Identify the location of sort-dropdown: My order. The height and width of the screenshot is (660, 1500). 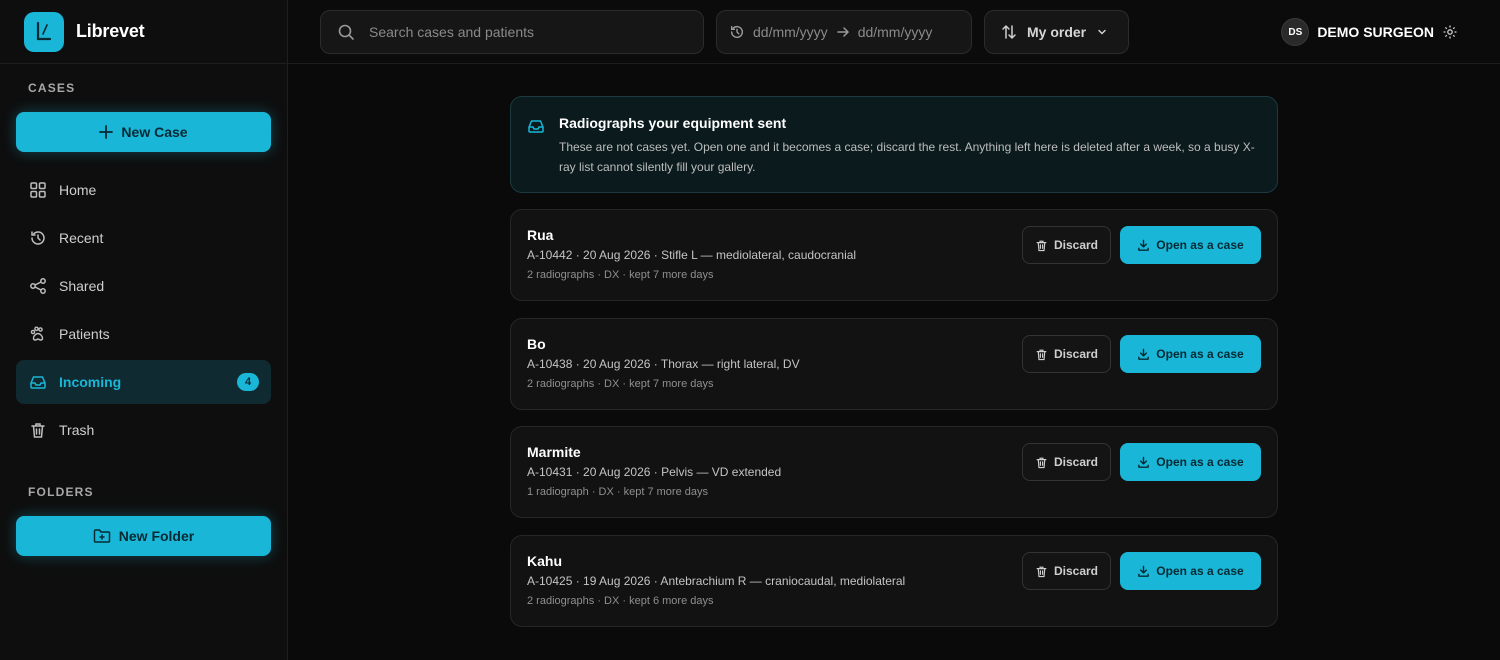
(1056, 32).